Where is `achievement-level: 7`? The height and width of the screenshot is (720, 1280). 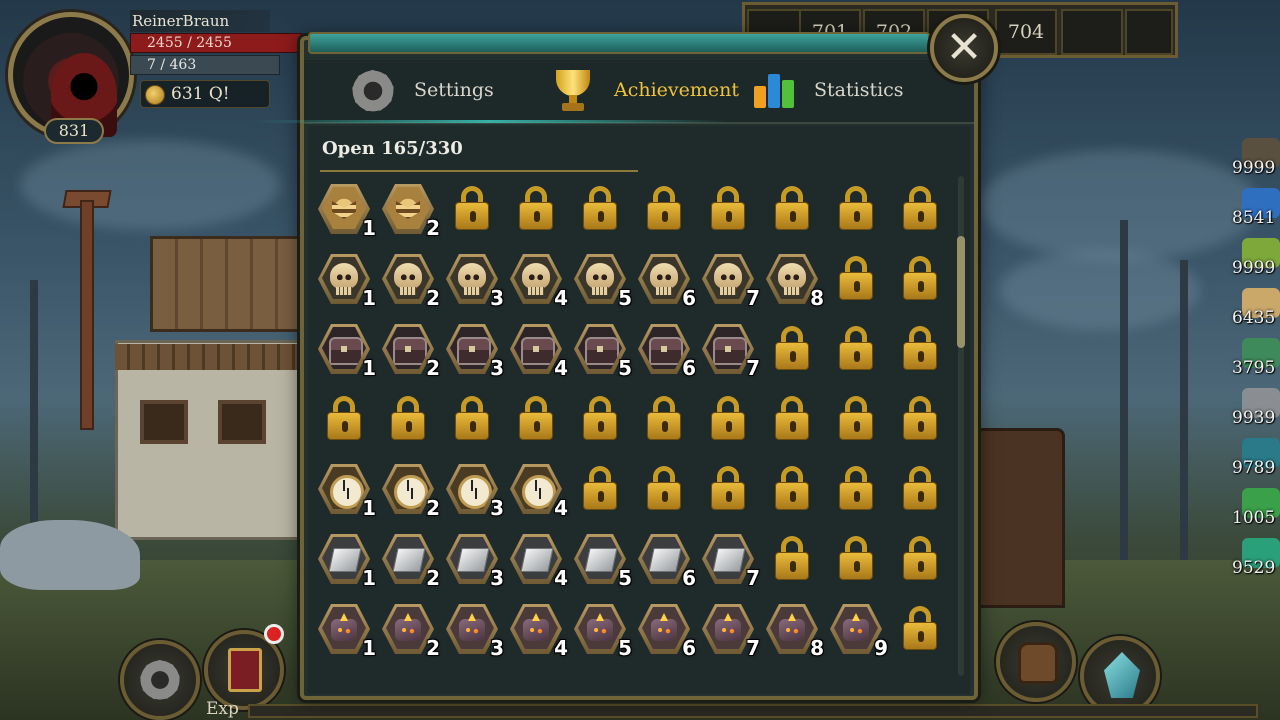 achievement-level: 7 is located at coordinates (753, 578).